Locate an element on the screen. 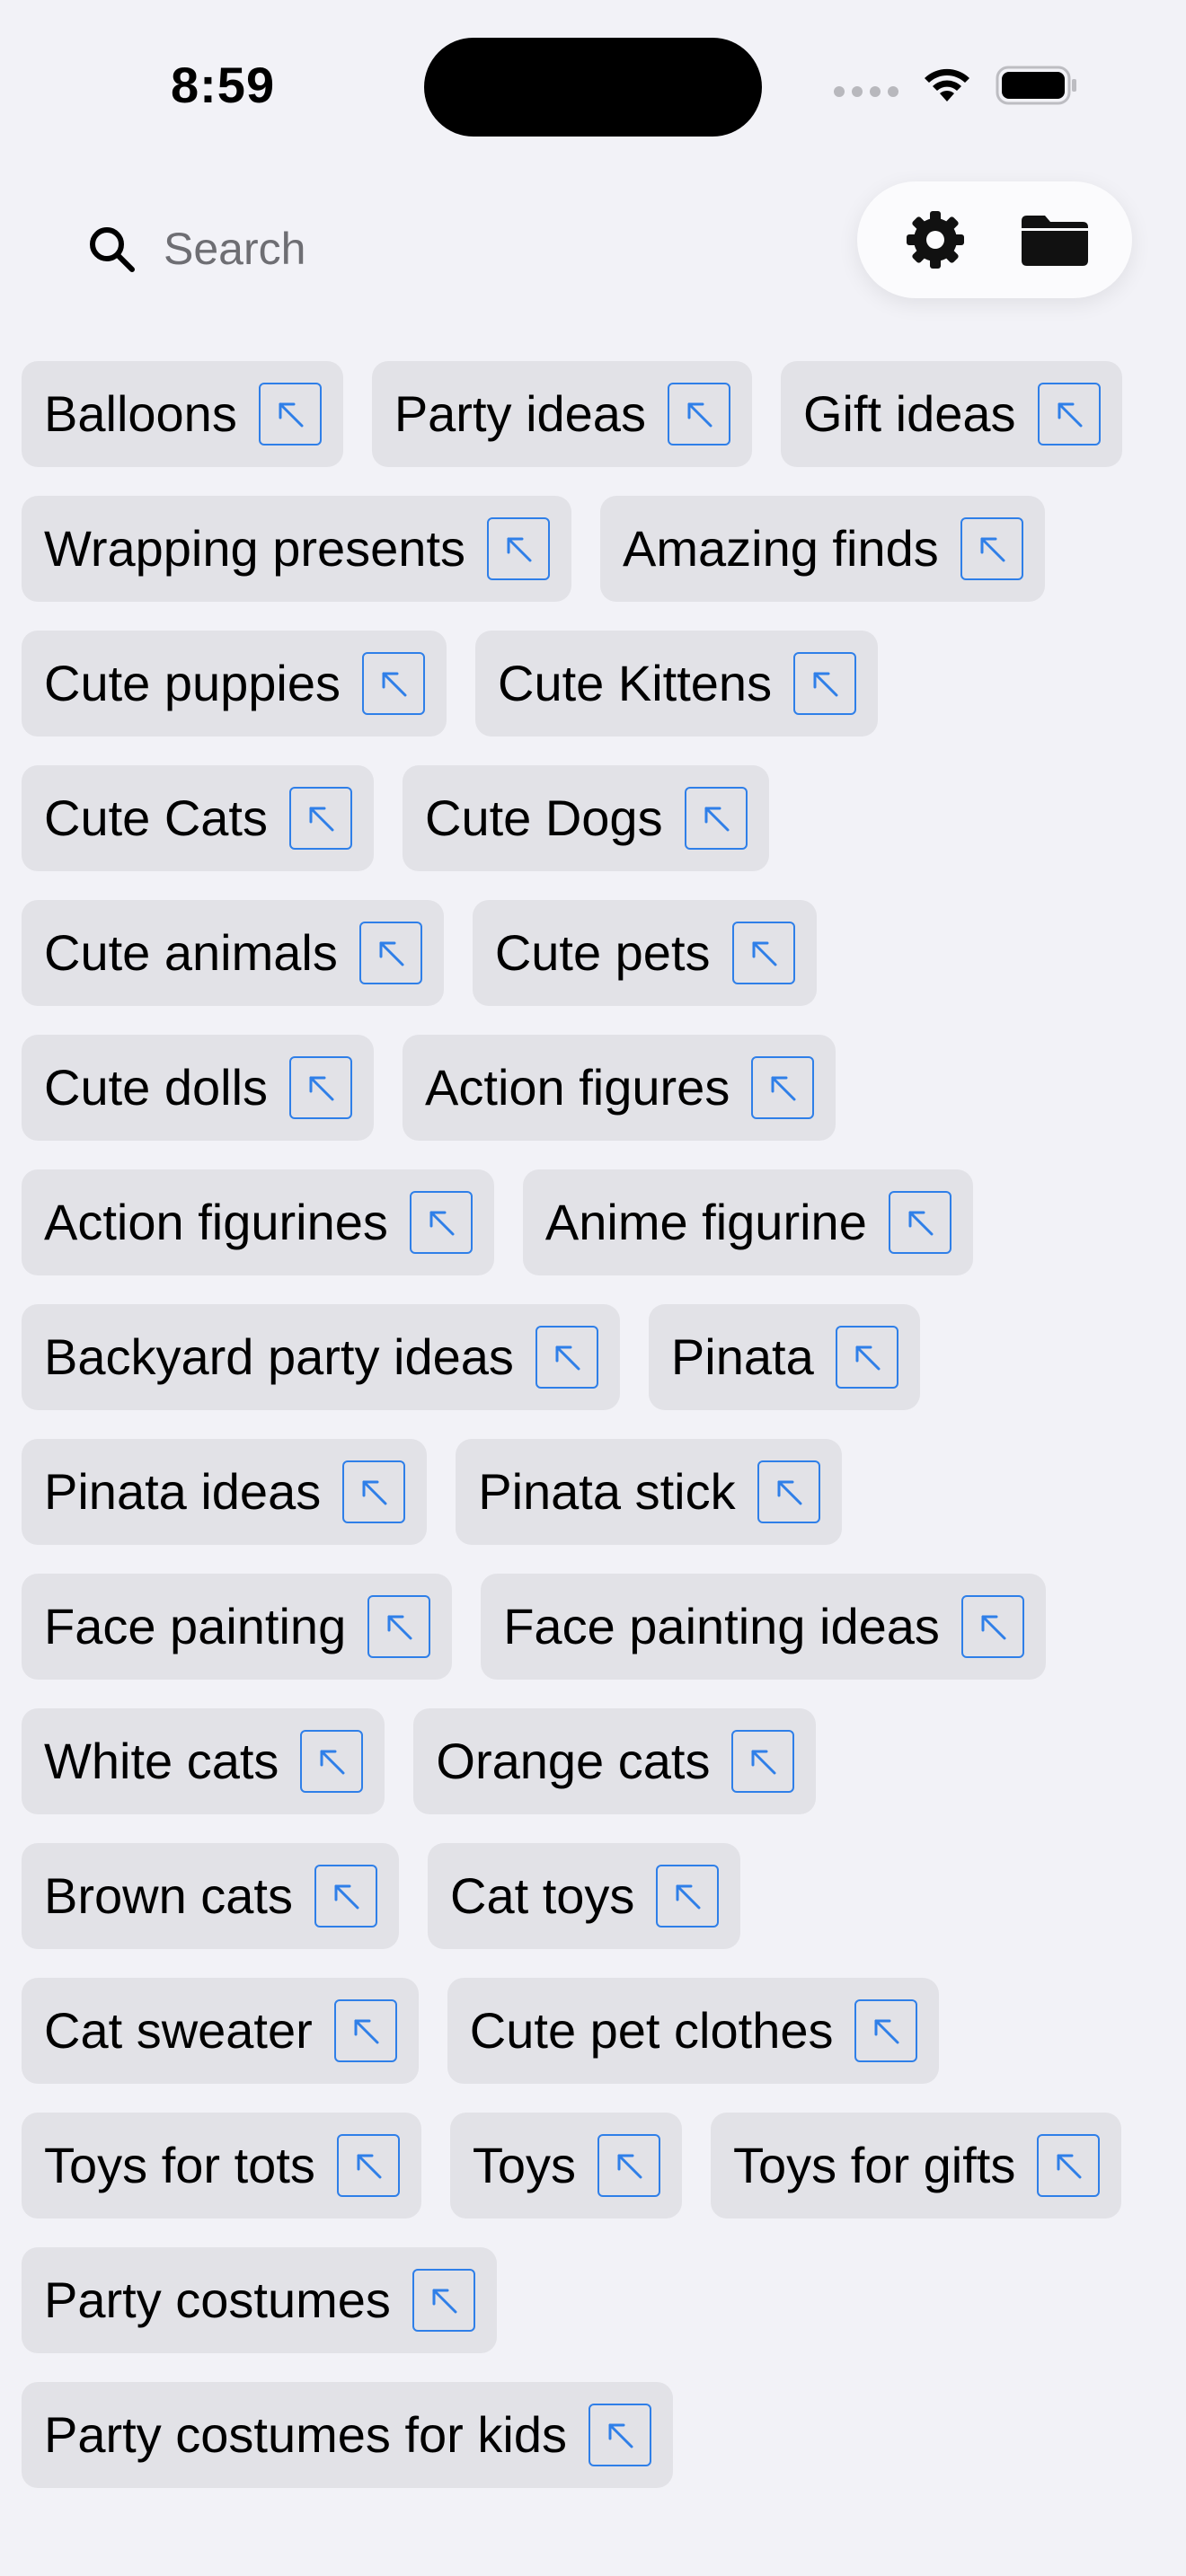  suggestion-label: Balloons is located at coordinates (140, 413).